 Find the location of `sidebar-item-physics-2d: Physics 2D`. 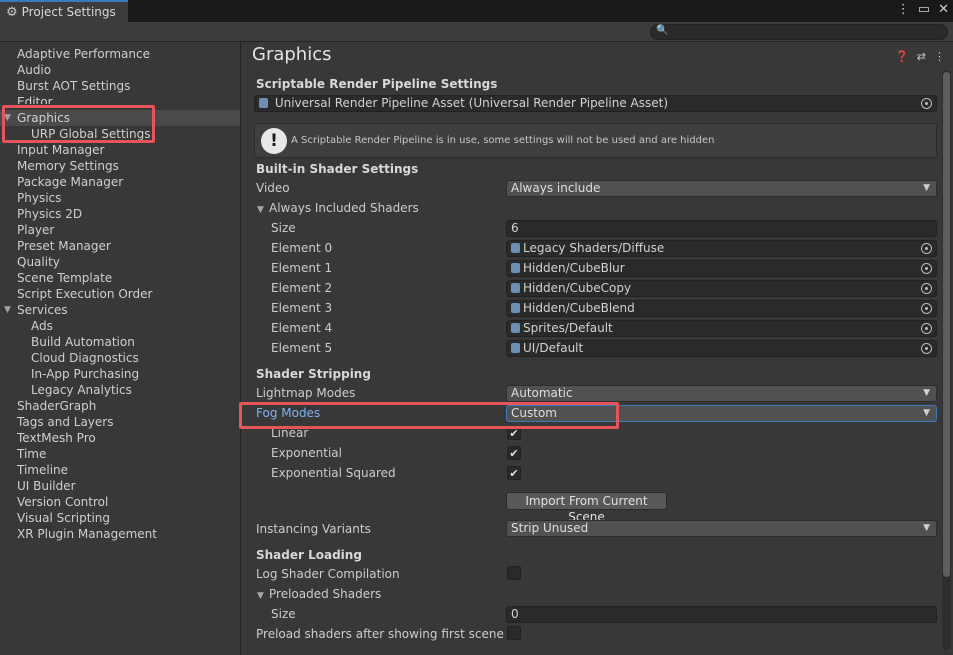

sidebar-item-physics-2d: Physics 2D is located at coordinates (49, 214).